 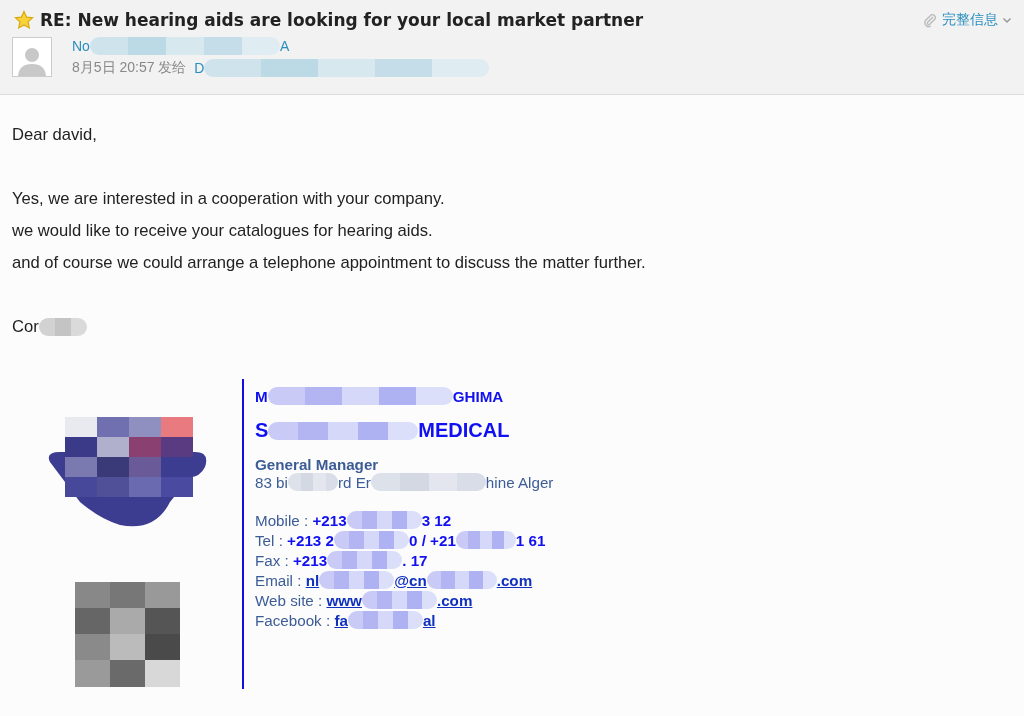 What do you see at coordinates (344, 600) in the screenshot?
I see `contact-link: www` at bounding box center [344, 600].